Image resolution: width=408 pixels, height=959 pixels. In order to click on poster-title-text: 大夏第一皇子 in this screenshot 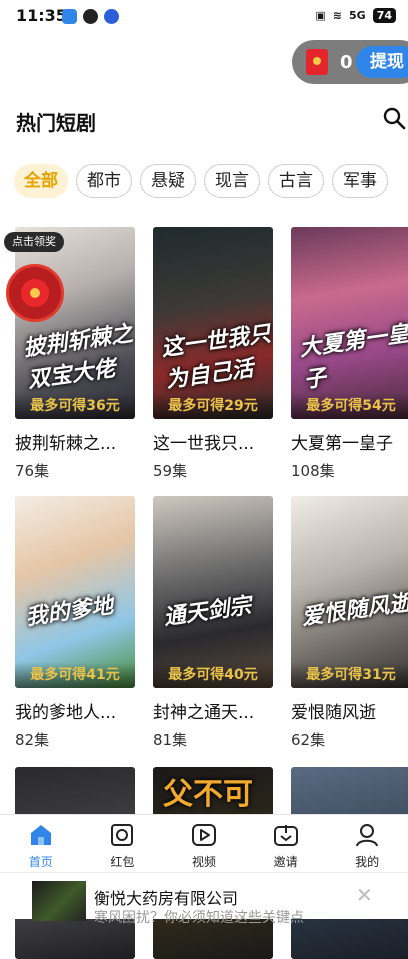, I will do `click(352, 357)`.